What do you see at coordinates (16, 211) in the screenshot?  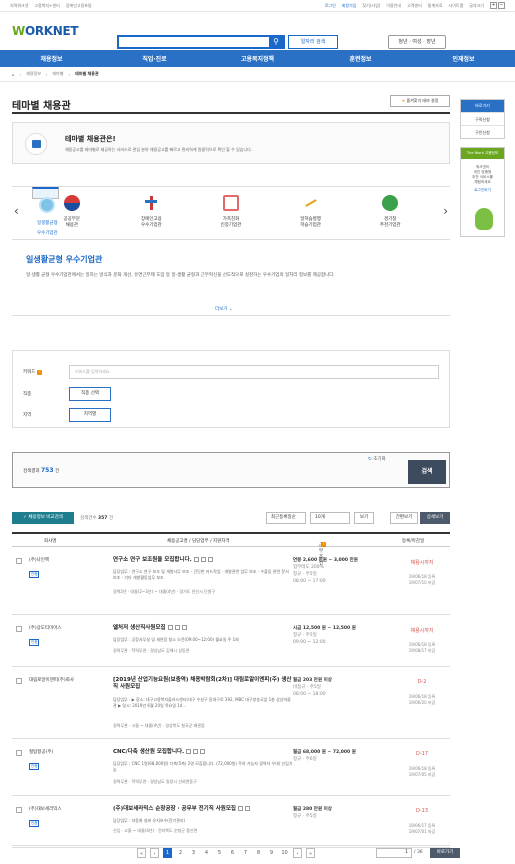 I see `chevron-left-icon: ‹` at bounding box center [16, 211].